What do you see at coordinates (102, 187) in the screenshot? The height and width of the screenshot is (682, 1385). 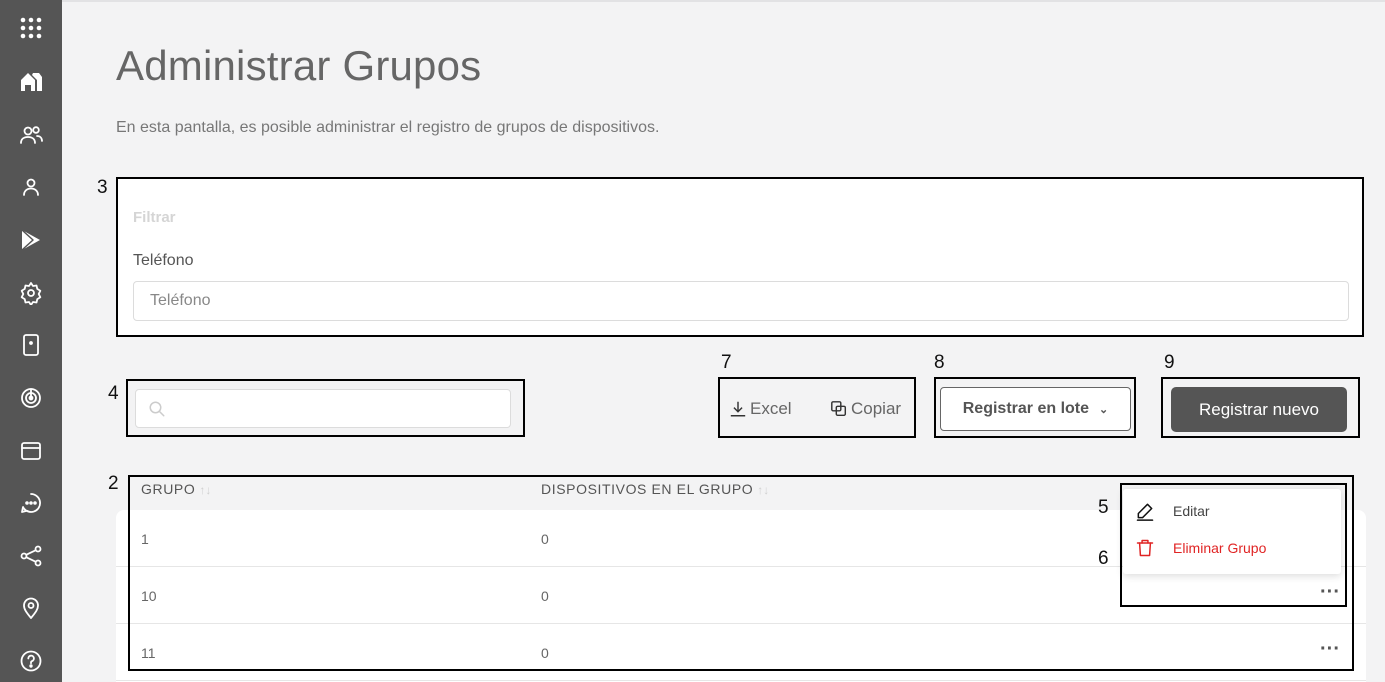 I see `annotation-number-3: 3` at bounding box center [102, 187].